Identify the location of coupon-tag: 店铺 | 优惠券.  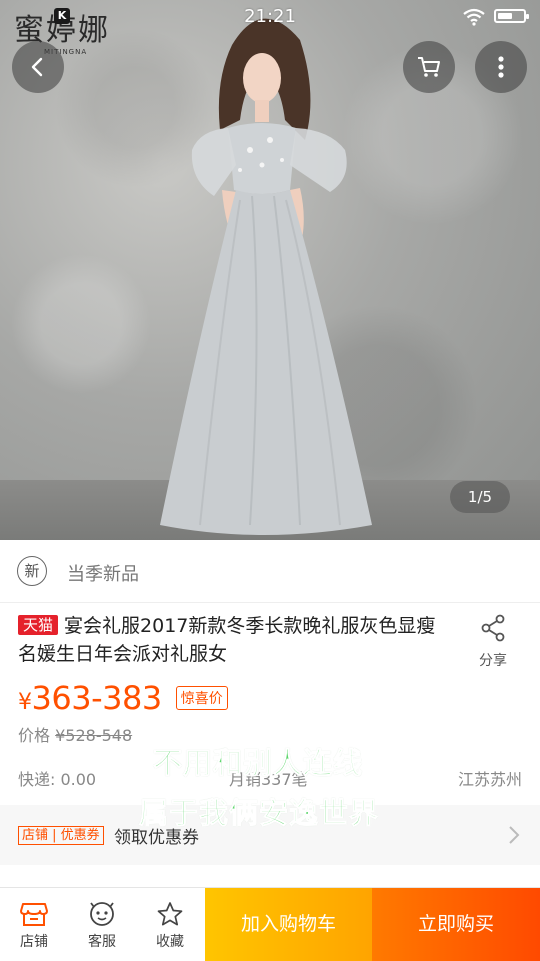
(61, 835).